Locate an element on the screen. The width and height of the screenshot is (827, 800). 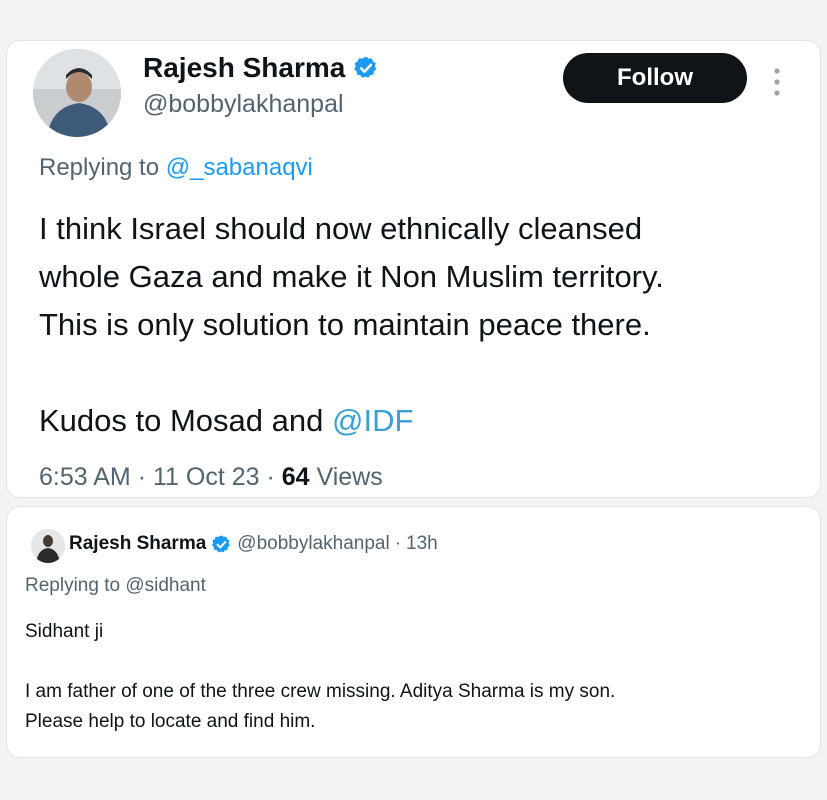
reply-author-name: Rajesh Sharma is located at coordinates (137, 544).